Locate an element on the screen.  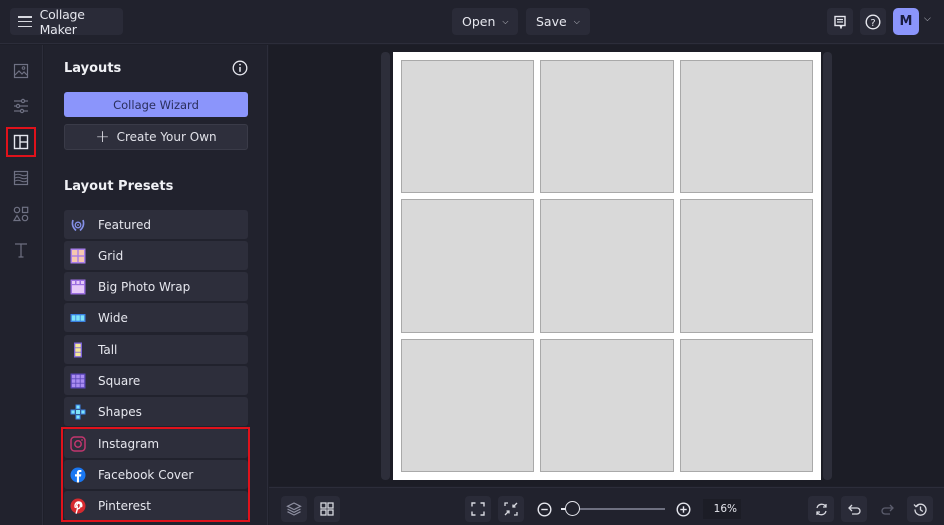
zoom-slider-thumb is located at coordinates (572, 508).